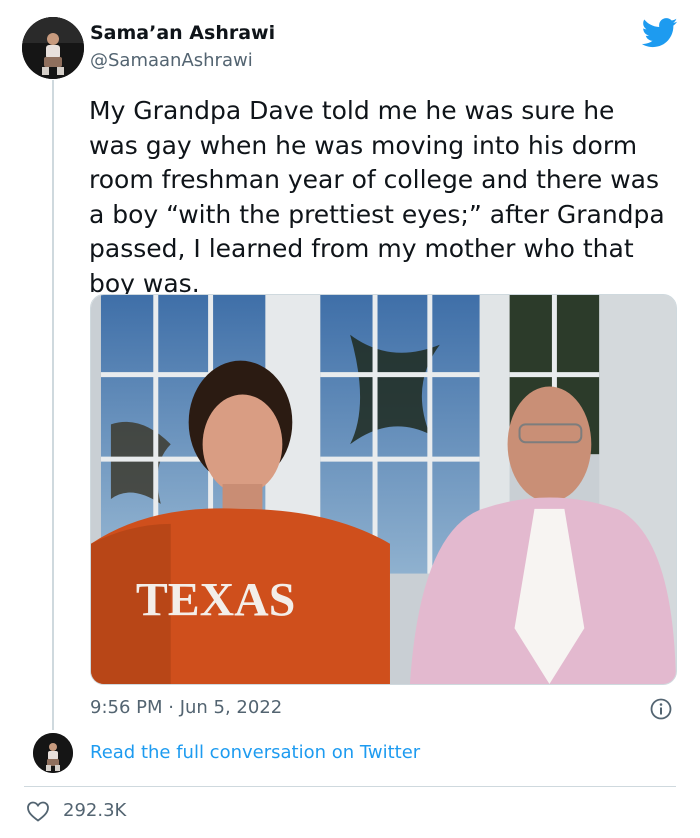 The image size is (700, 838). I want to click on author-avatar, so click(53, 48).